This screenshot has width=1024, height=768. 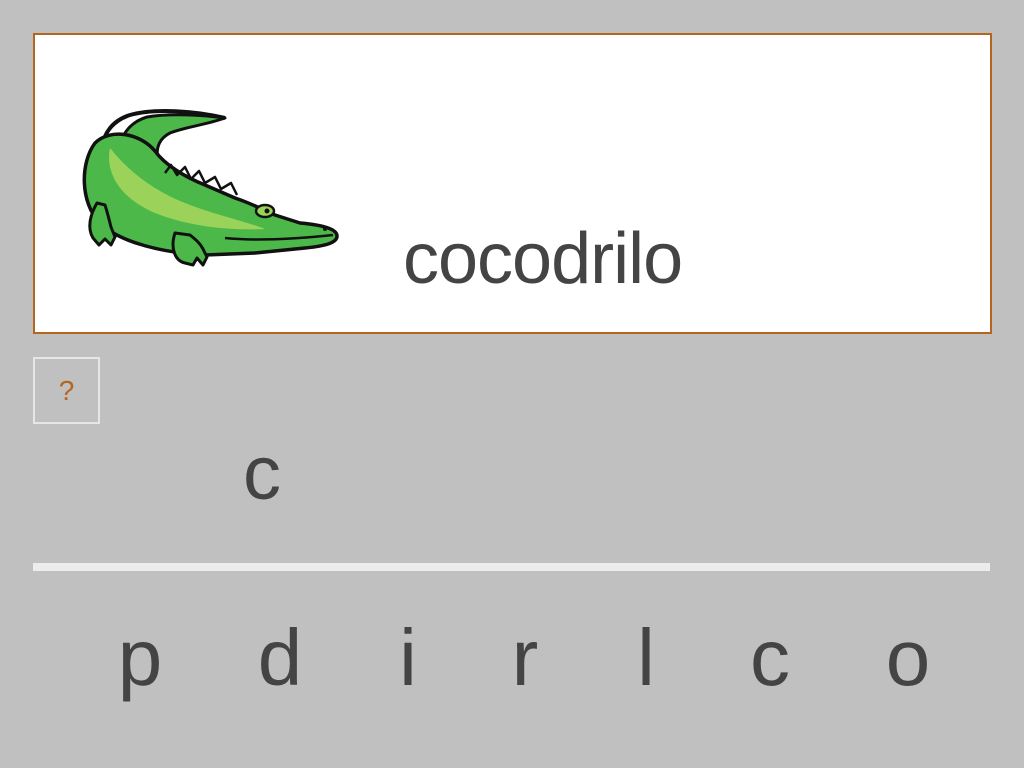 What do you see at coordinates (280, 667) in the screenshot?
I see `letter-tile-d: d` at bounding box center [280, 667].